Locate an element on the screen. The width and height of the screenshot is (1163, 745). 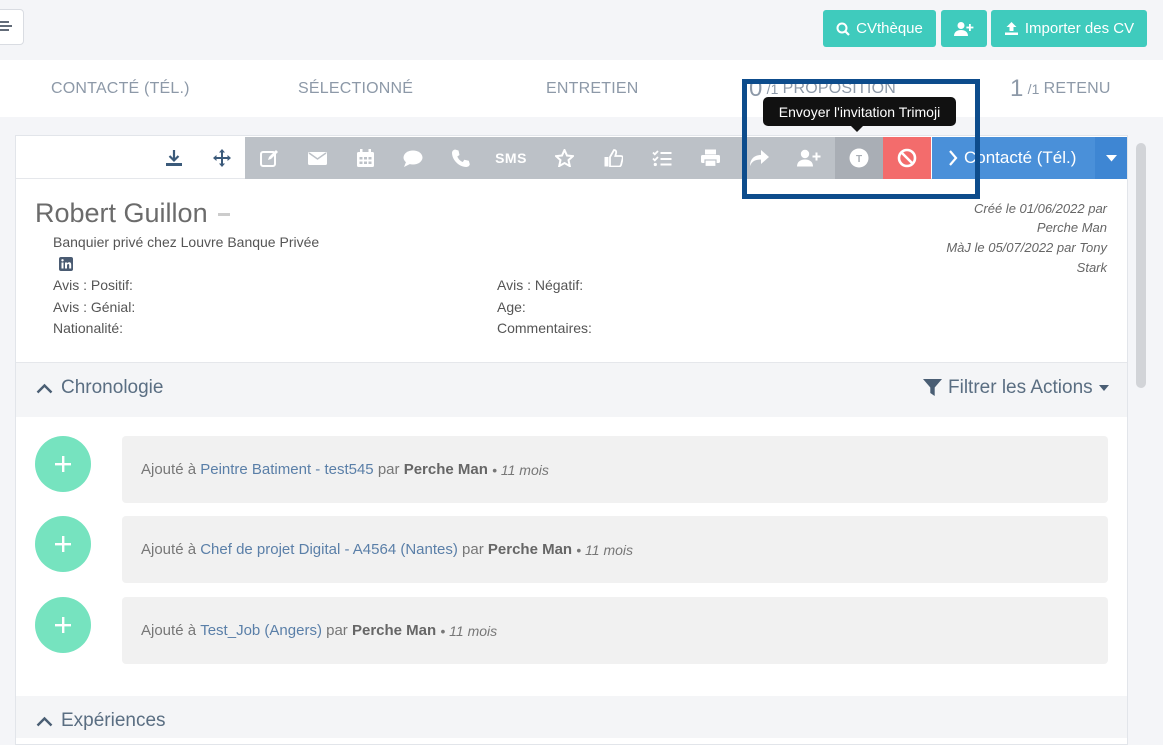
move-button is located at coordinates (222, 158).